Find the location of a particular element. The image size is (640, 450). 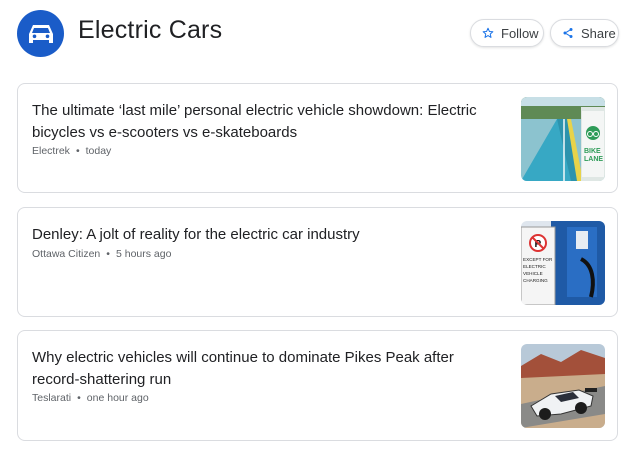

article-time: one hour ago is located at coordinates (117, 398).